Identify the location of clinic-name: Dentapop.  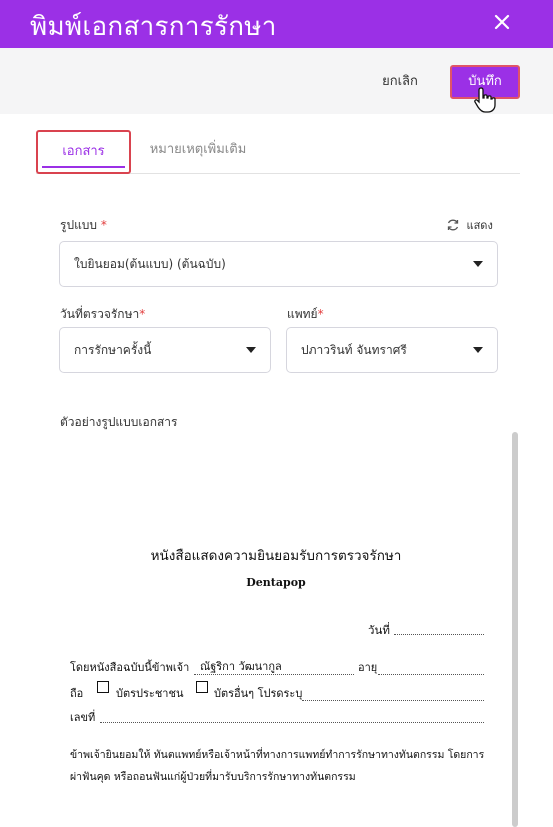
(276, 582).